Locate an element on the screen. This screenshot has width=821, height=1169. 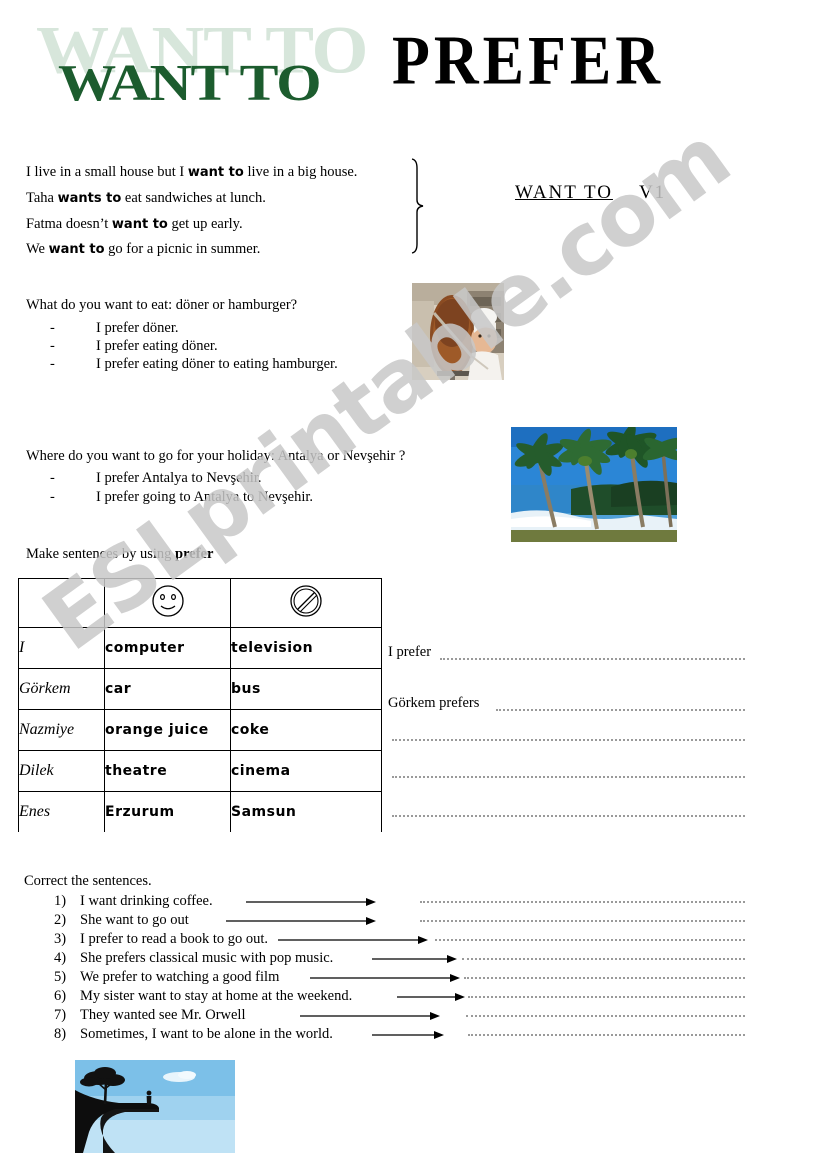
table-cell-like: theatre is located at coordinates (167, 771).